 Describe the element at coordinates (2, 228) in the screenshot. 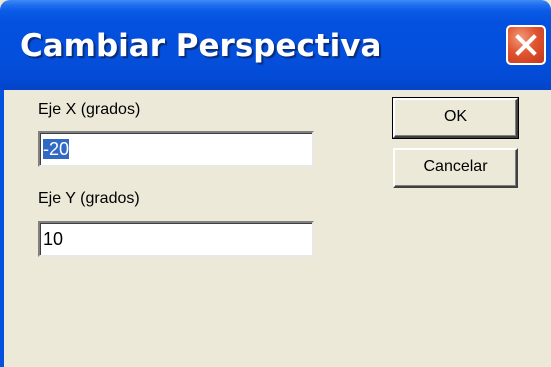

I see `window-frame-left` at that location.